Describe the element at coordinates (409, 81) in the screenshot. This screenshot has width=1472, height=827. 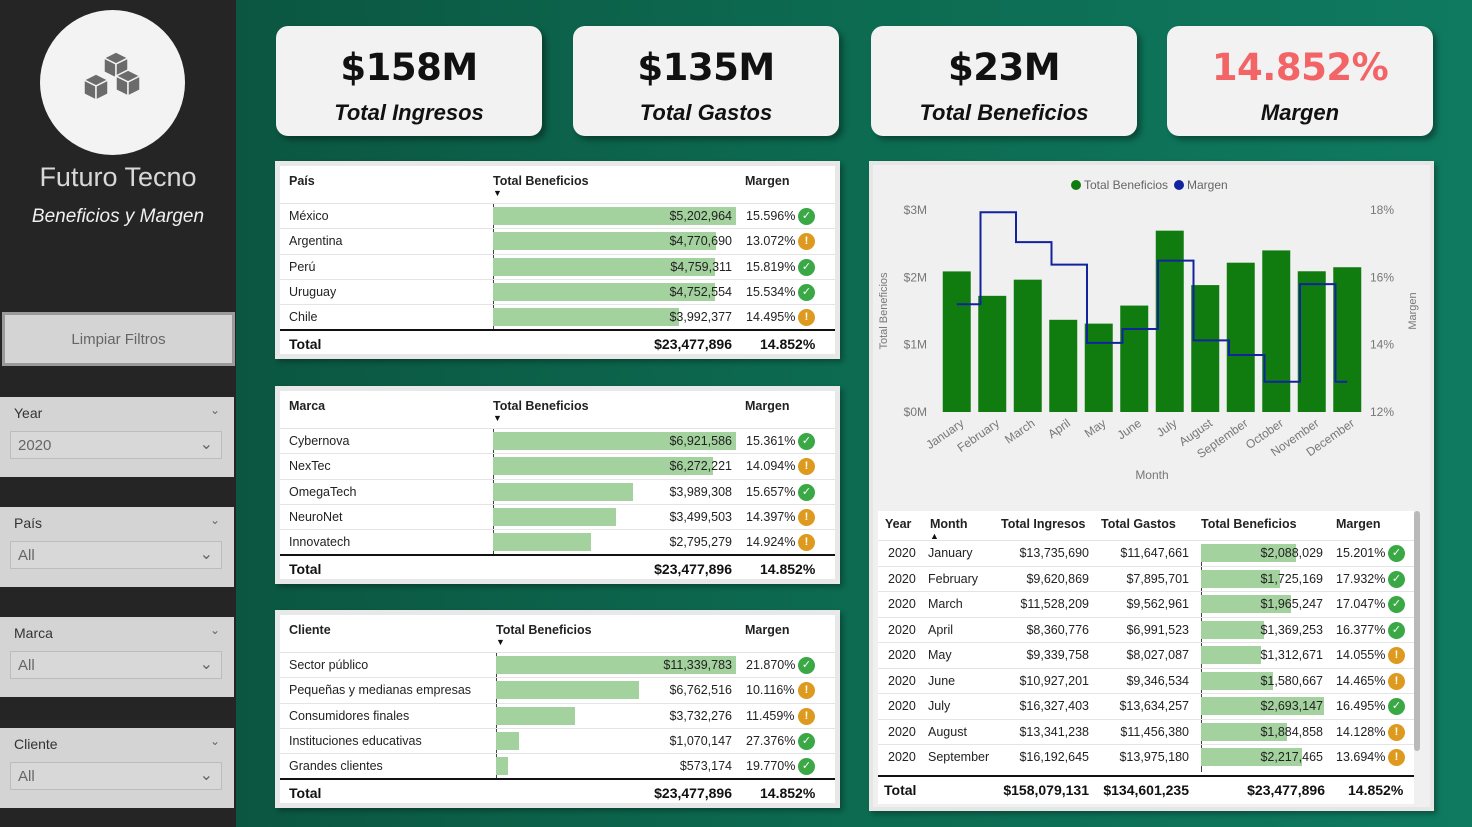
I see `kpi-total-ingresos: $158M Total Ingresos` at that location.